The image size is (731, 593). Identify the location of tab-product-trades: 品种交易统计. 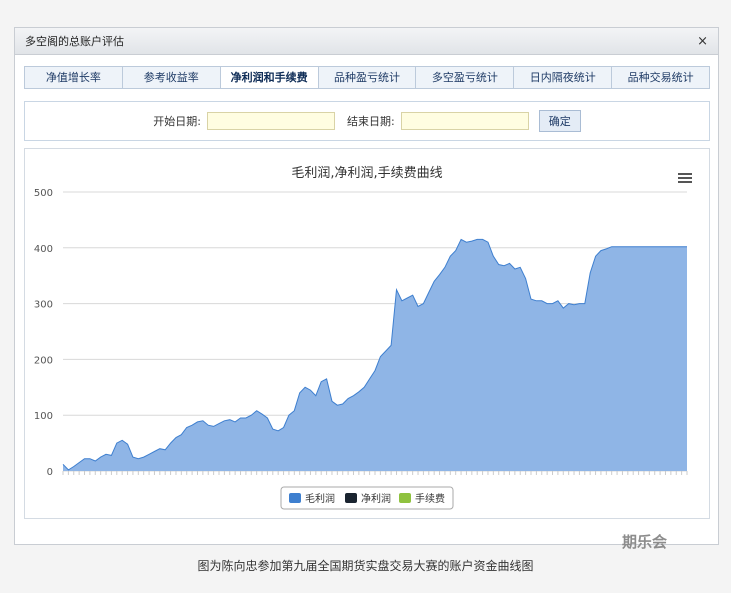
(660, 77).